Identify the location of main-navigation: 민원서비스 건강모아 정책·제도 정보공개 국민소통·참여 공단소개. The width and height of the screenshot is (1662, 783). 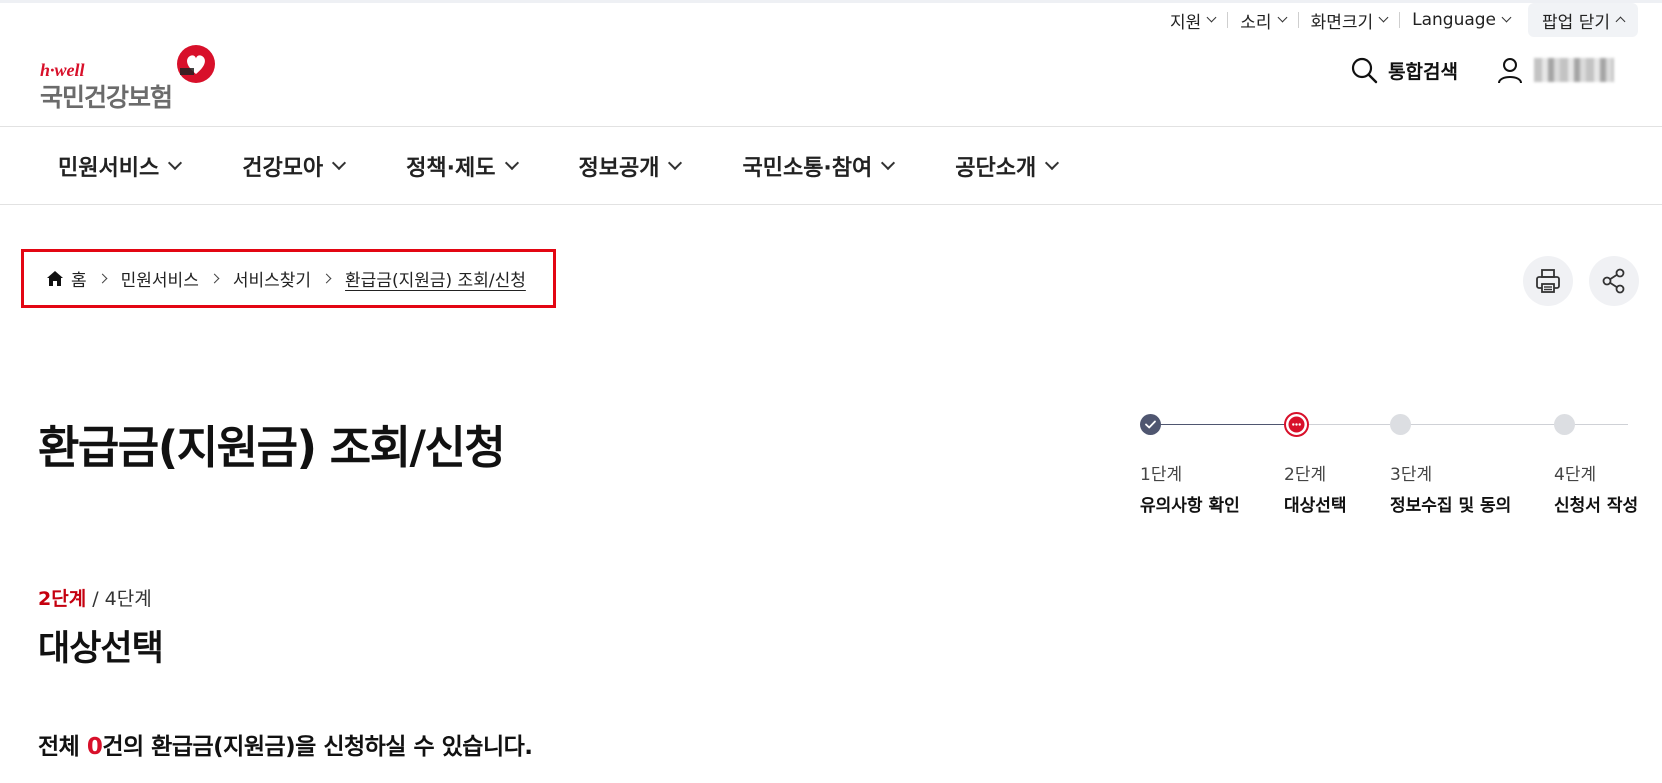
(831, 165).